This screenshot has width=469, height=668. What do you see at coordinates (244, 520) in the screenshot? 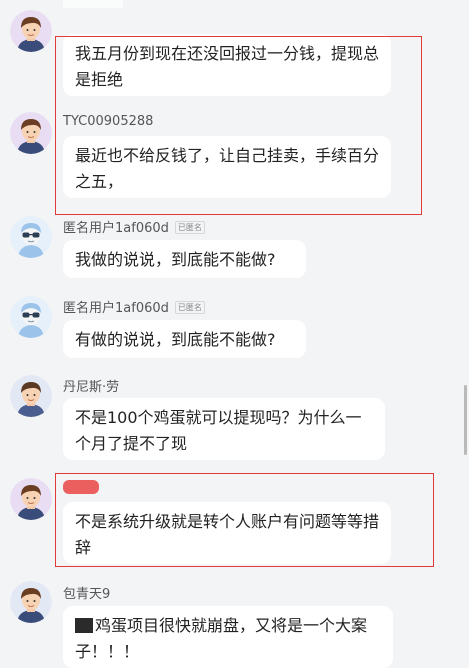
I see `highlight-box` at bounding box center [244, 520].